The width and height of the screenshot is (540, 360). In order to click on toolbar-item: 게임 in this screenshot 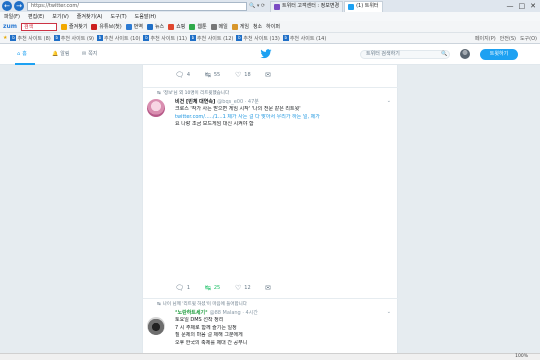, I will do `click(240, 26)`.